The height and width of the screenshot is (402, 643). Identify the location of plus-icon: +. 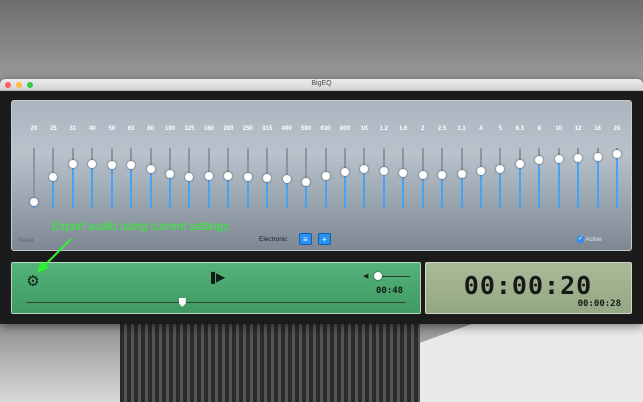
(324, 239).